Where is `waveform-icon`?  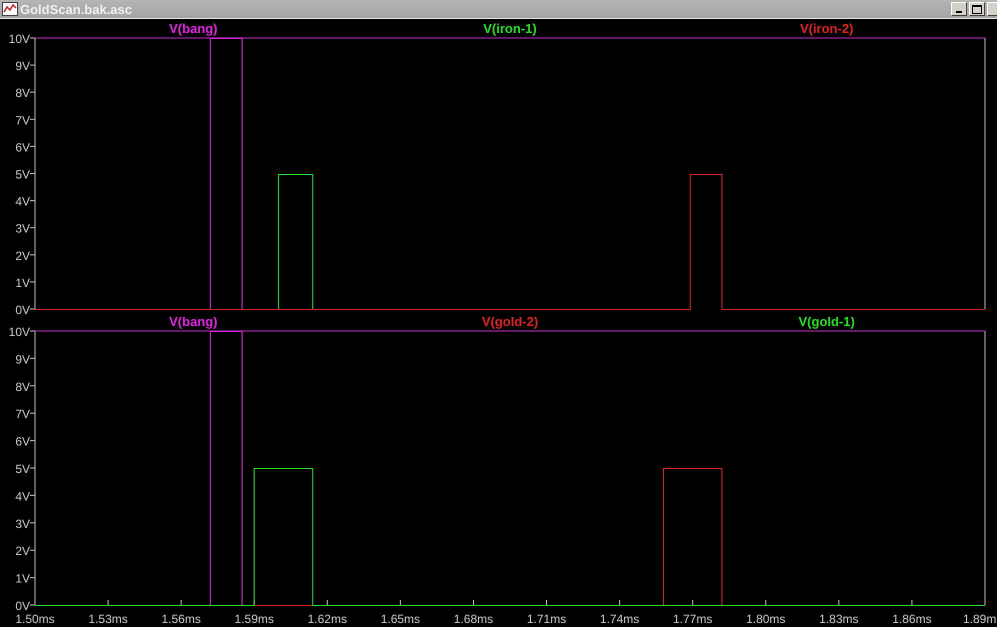
waveform-icon is located at coordinates (10, 9).